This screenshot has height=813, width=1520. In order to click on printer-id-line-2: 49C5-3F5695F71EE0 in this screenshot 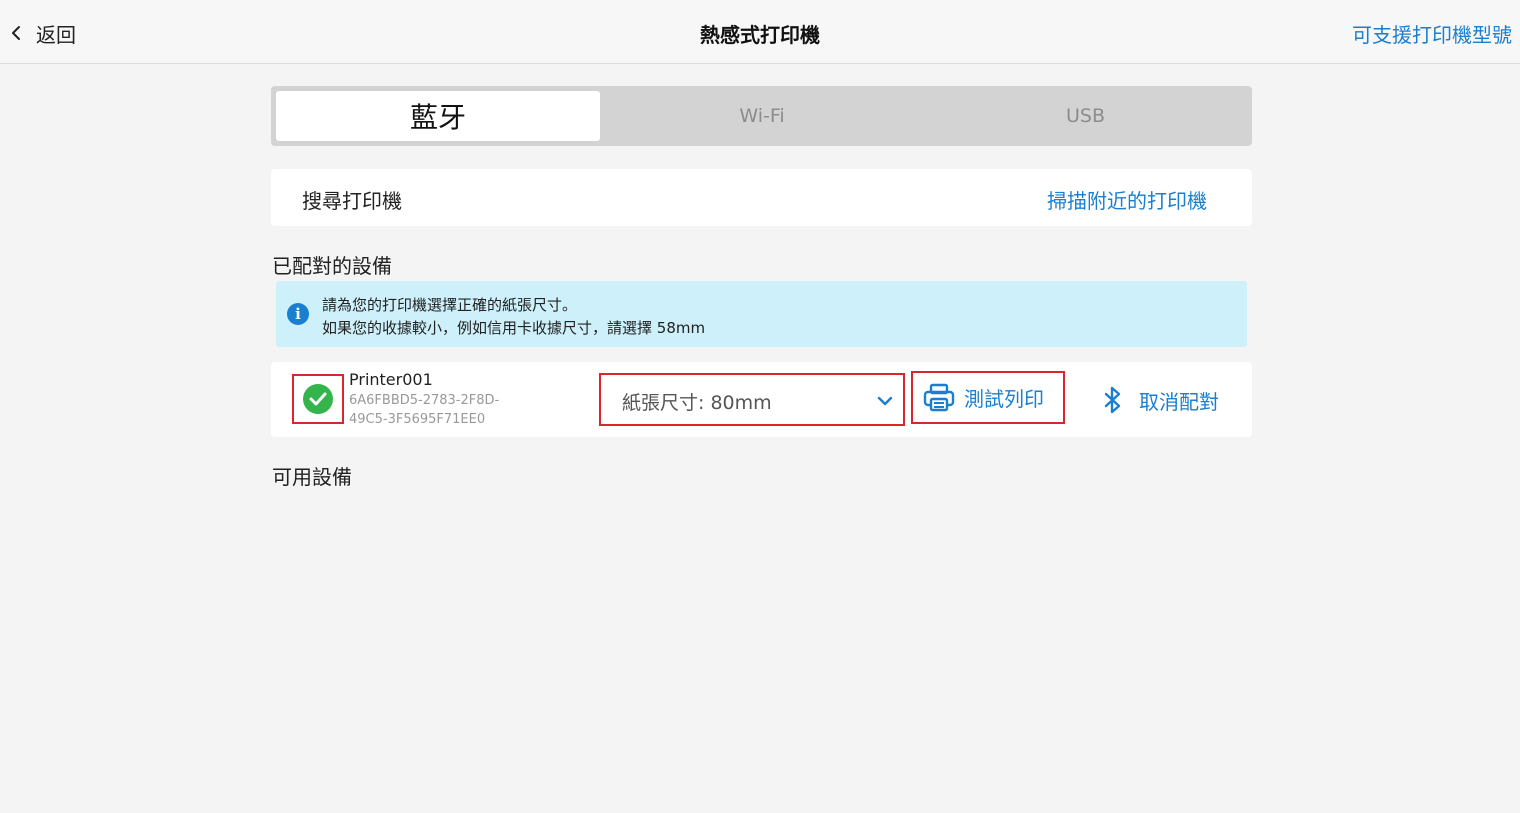, I will do `click(417, 419)`.